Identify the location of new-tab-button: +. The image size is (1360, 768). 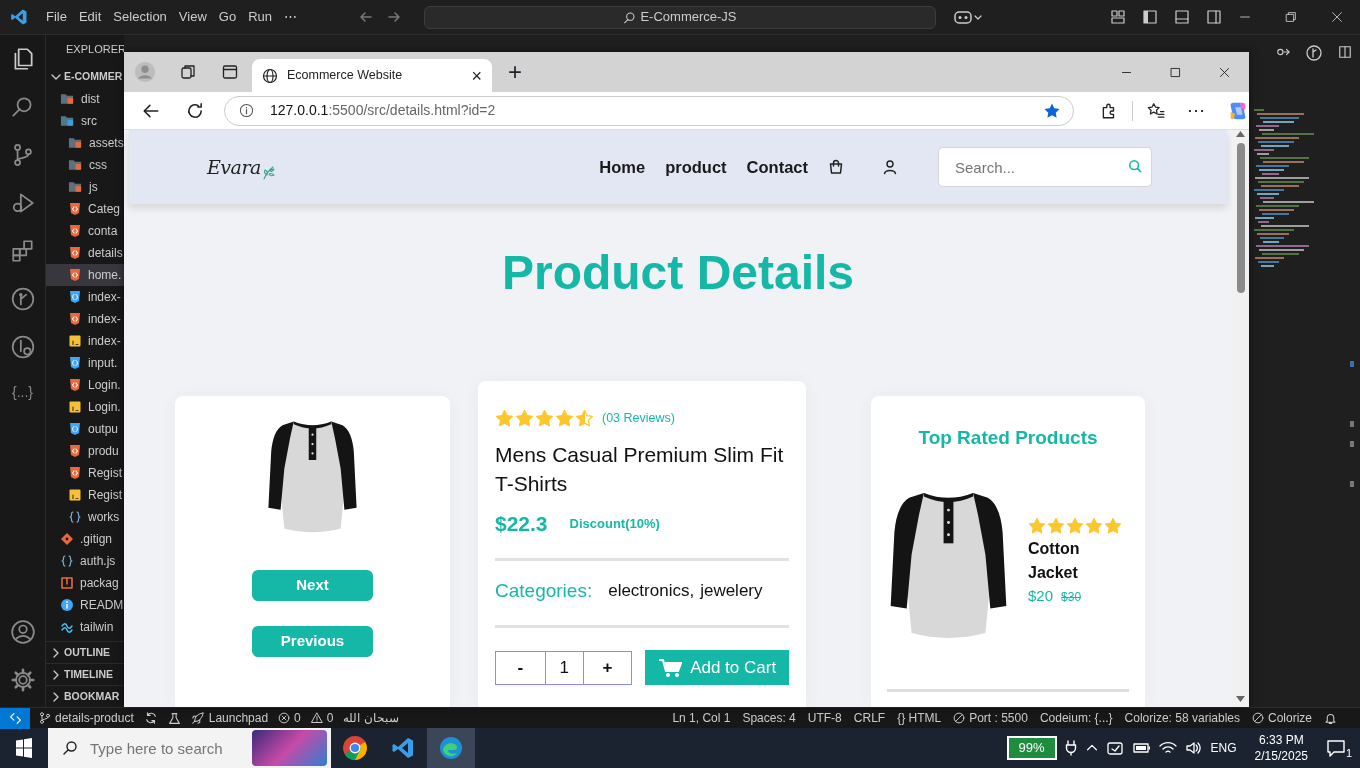
(515, 72).